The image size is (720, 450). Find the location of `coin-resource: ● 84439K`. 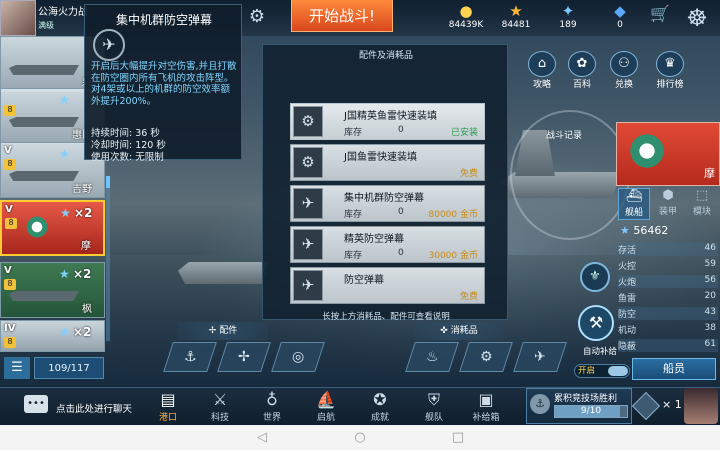

coin-resource: ● 84439K is located at coordinates (466, 18).